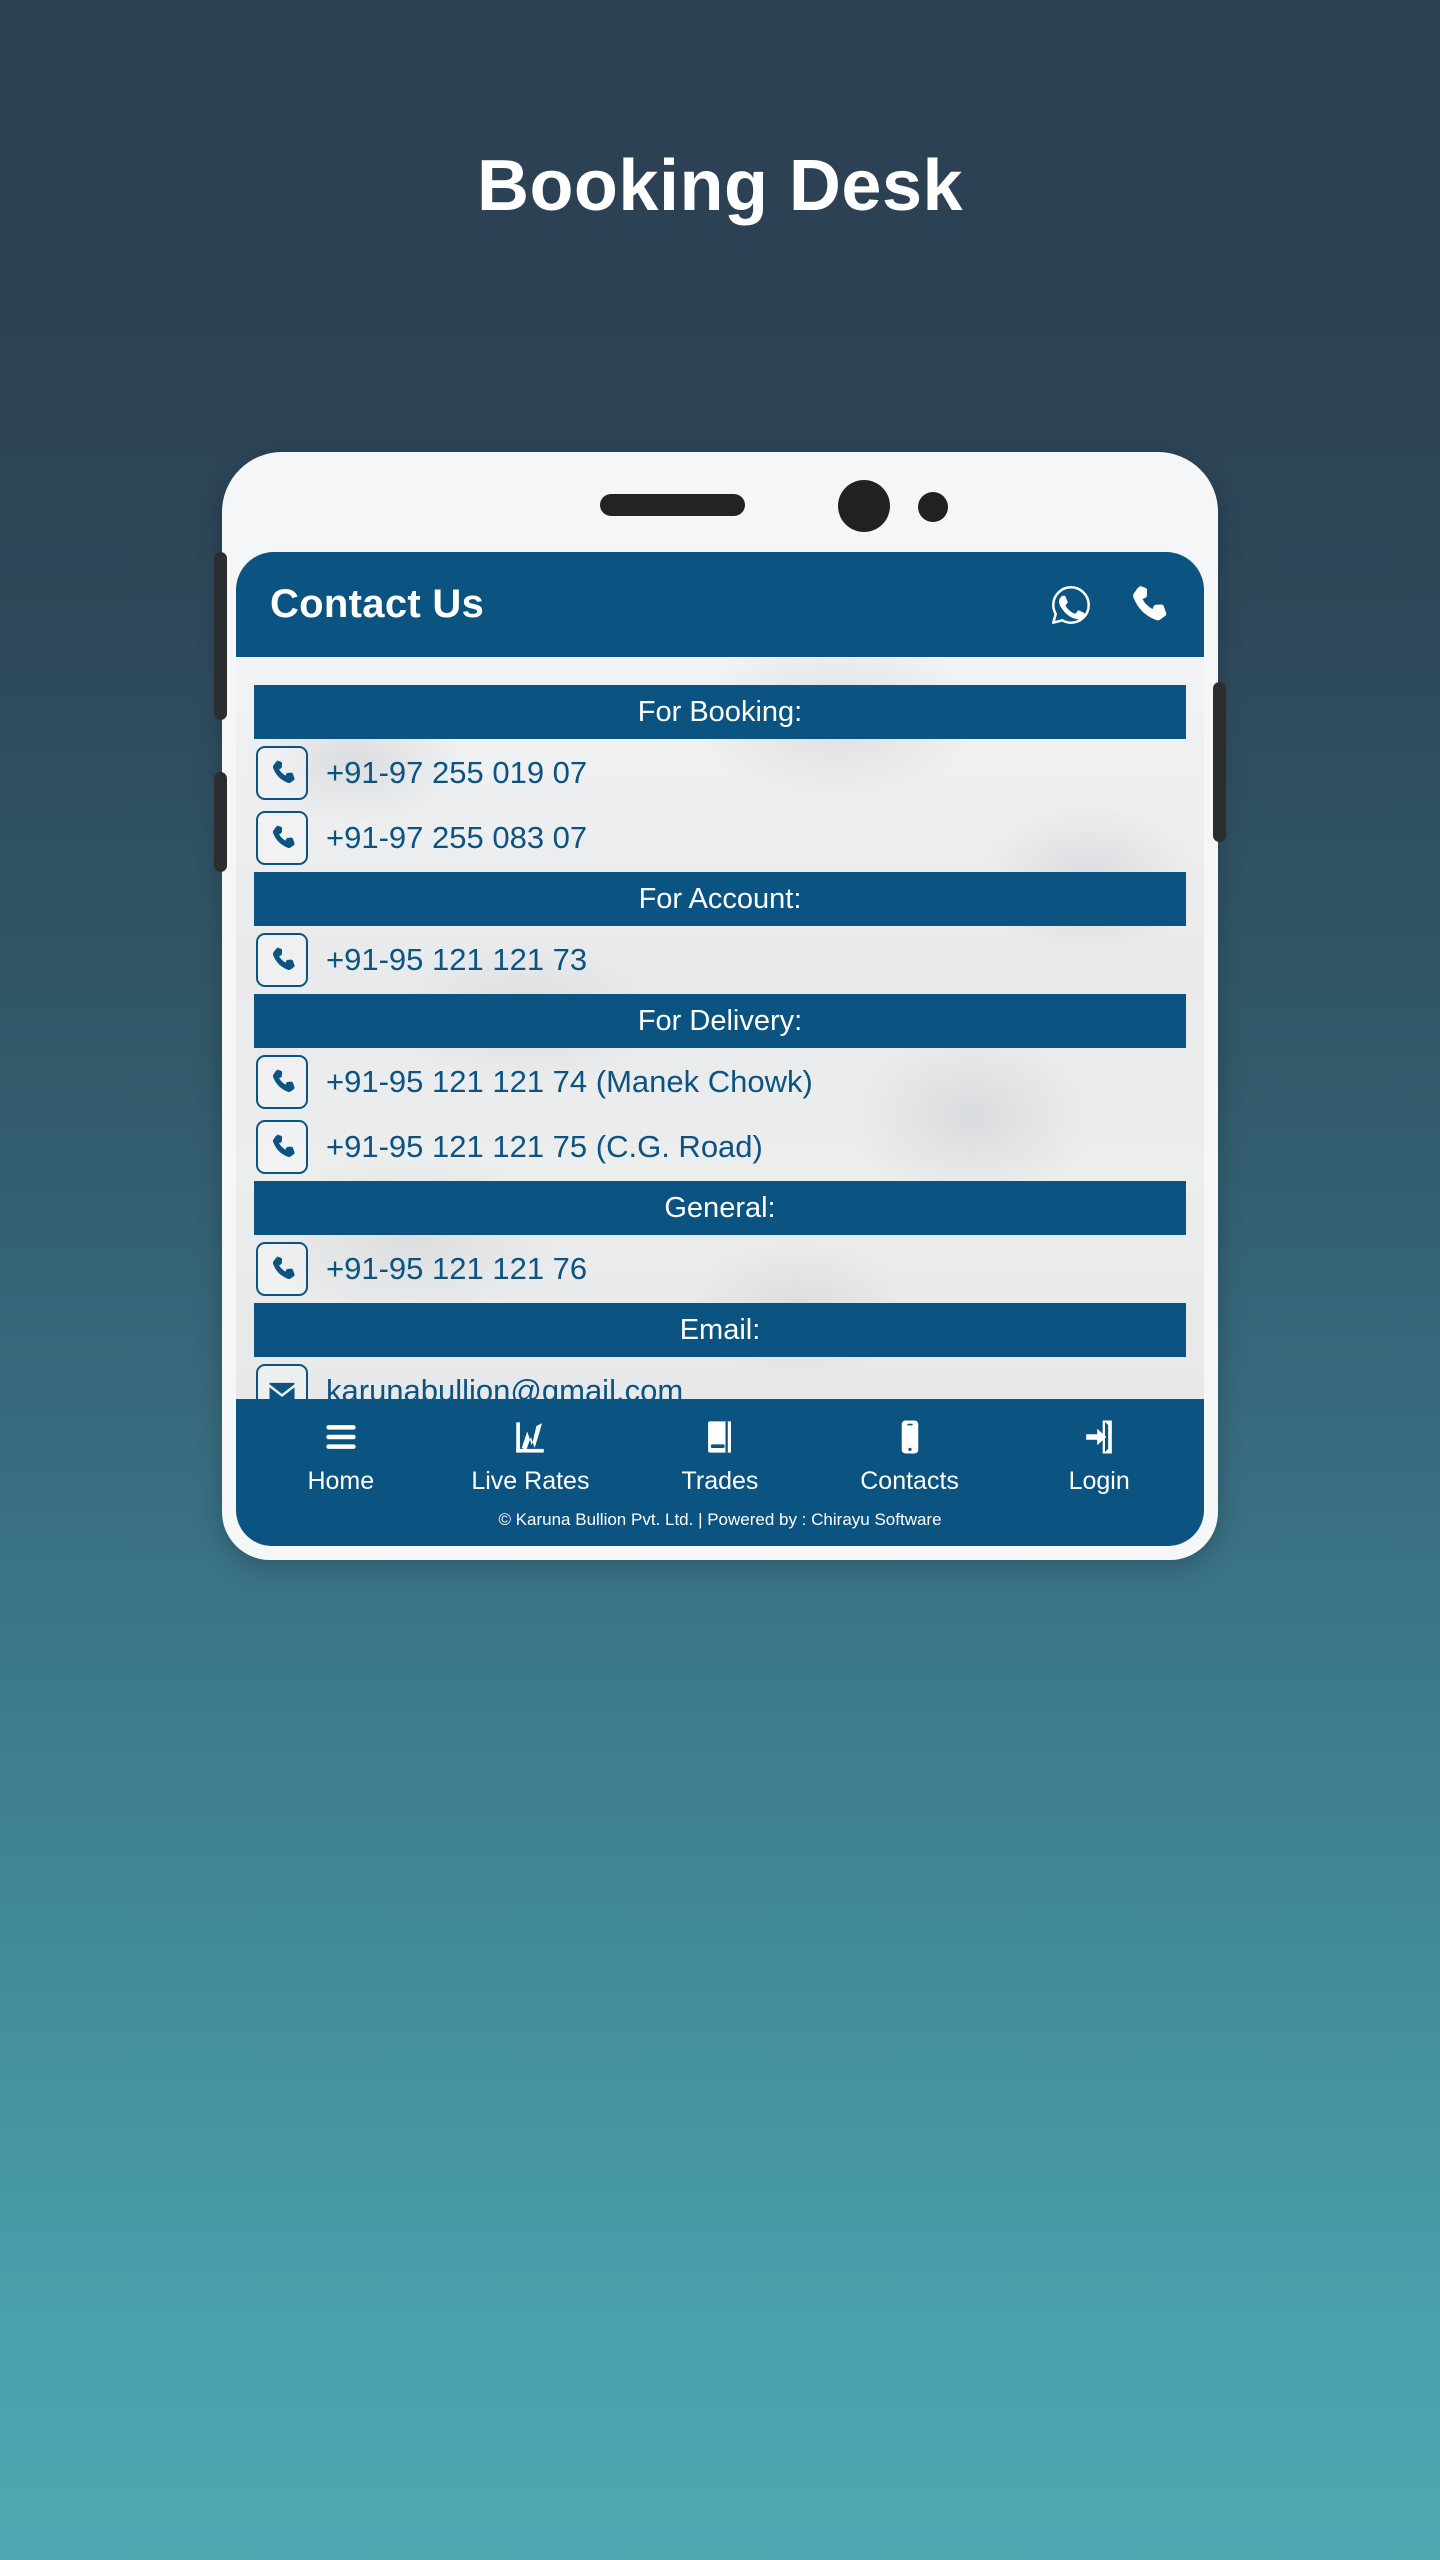 This screenshot has height=2560, width=1440. I want to click on contact-row: +91-95 121 121 74 (Manek Chowk), so click(720, 1082).